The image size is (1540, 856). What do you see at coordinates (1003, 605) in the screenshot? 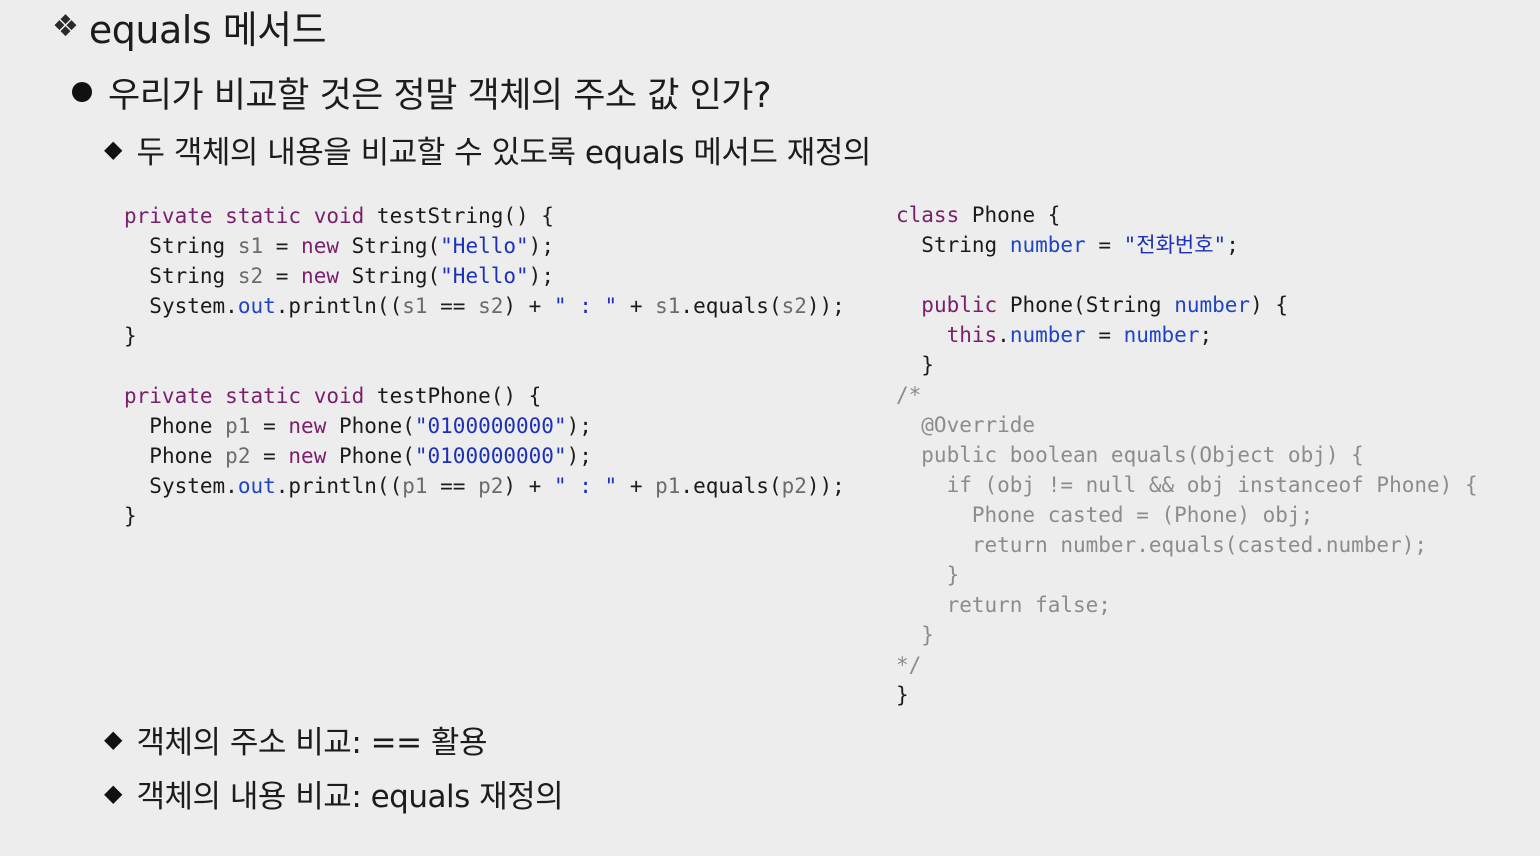
I see `code-line: return false;` at bounding box center [1003, 605].